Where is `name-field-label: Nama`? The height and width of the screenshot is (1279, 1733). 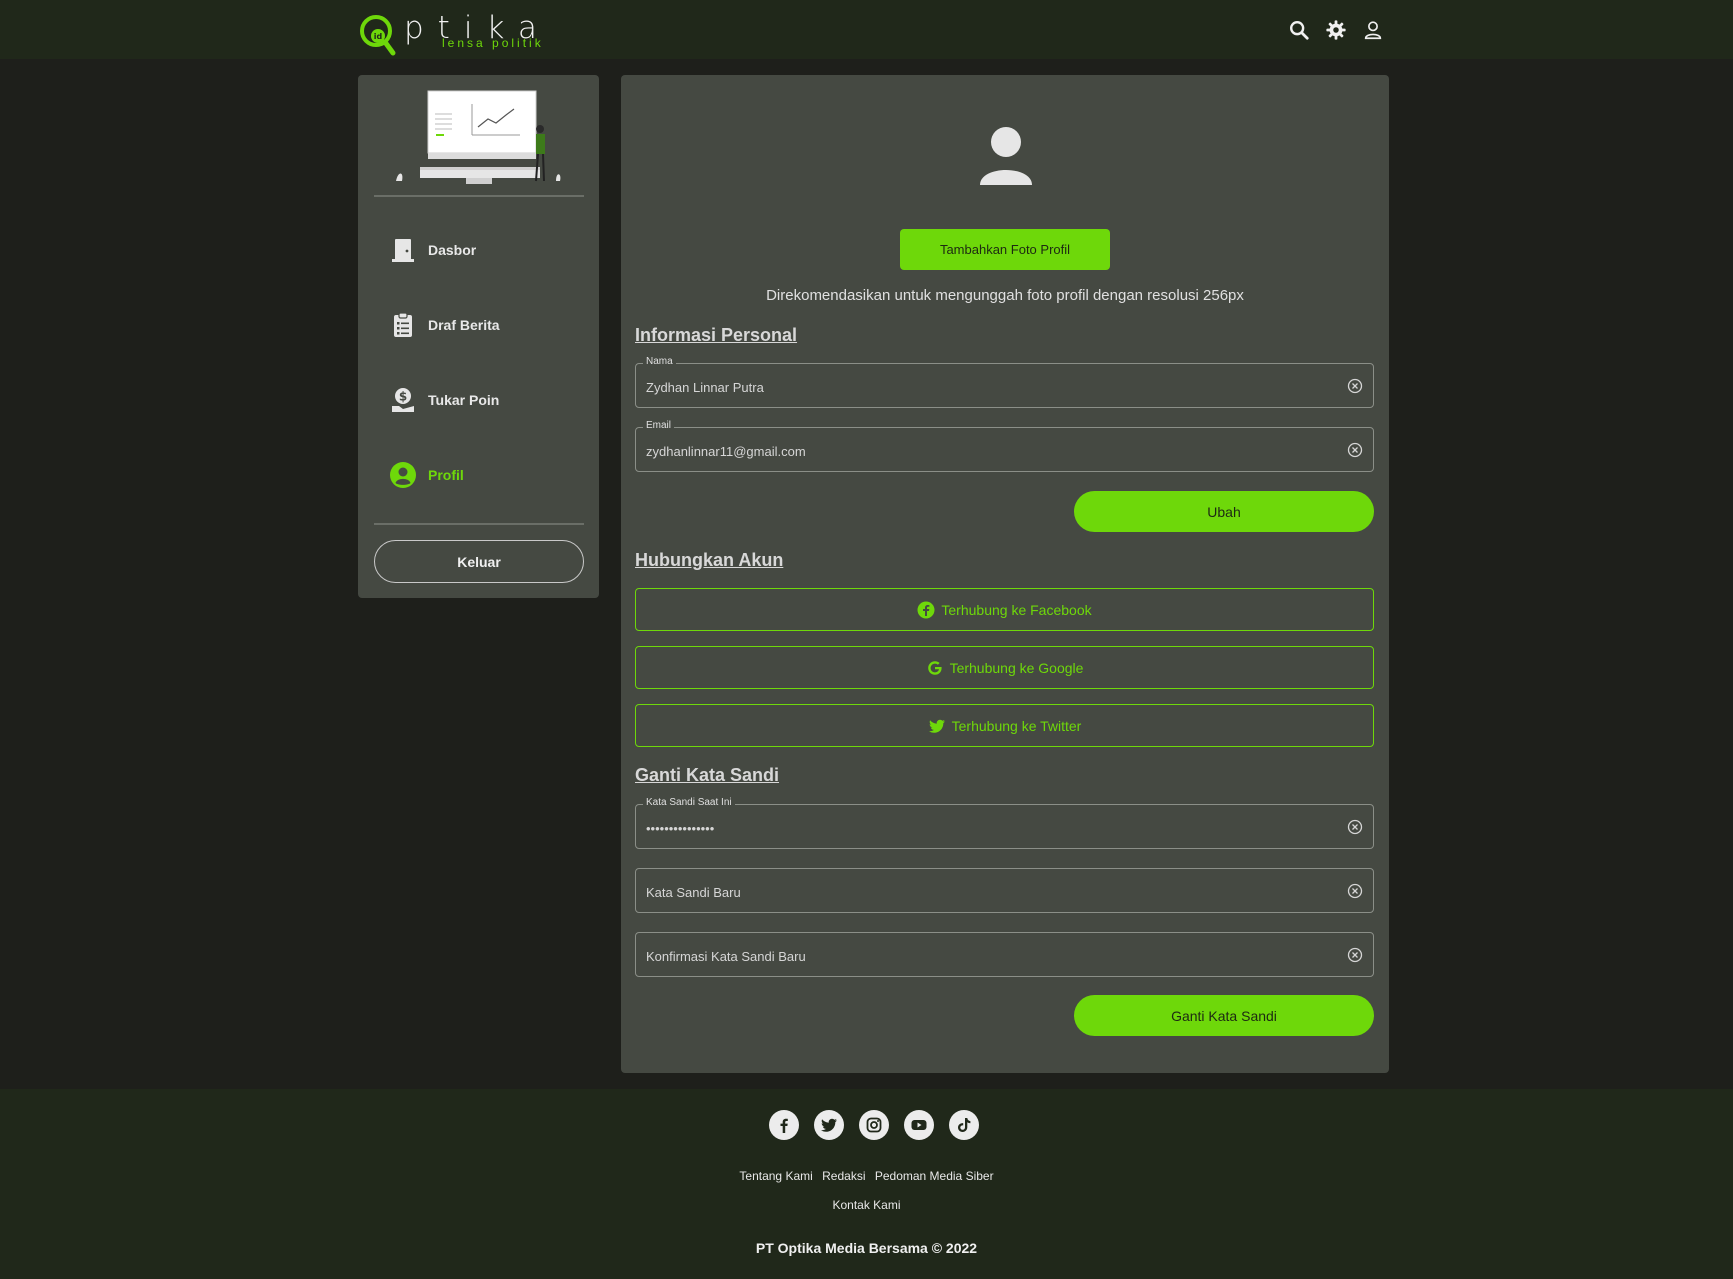 name-field-label: Nama is located at coordinates (659, 361).